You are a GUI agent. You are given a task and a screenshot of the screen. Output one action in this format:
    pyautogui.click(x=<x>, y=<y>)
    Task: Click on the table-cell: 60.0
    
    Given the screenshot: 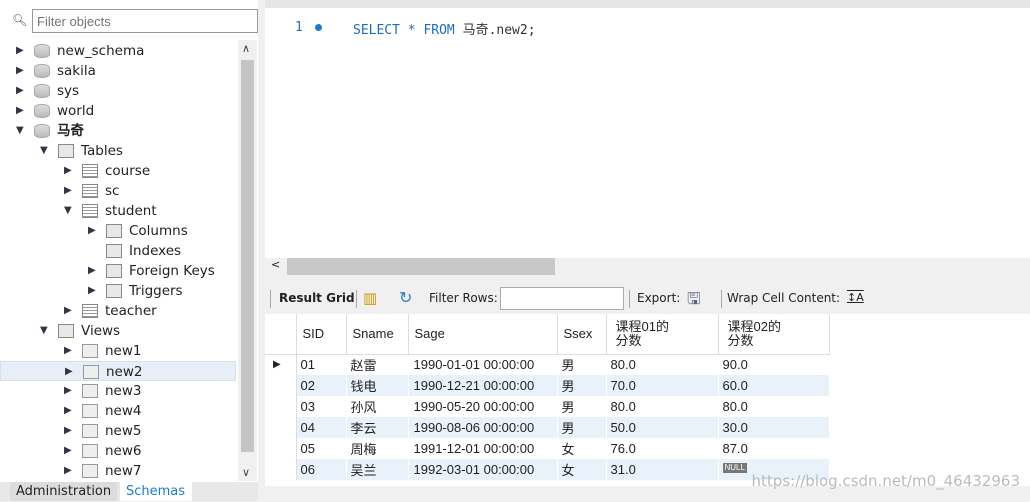 What is the action you would take?
    pyautogui.click(x=774, y=385)
    